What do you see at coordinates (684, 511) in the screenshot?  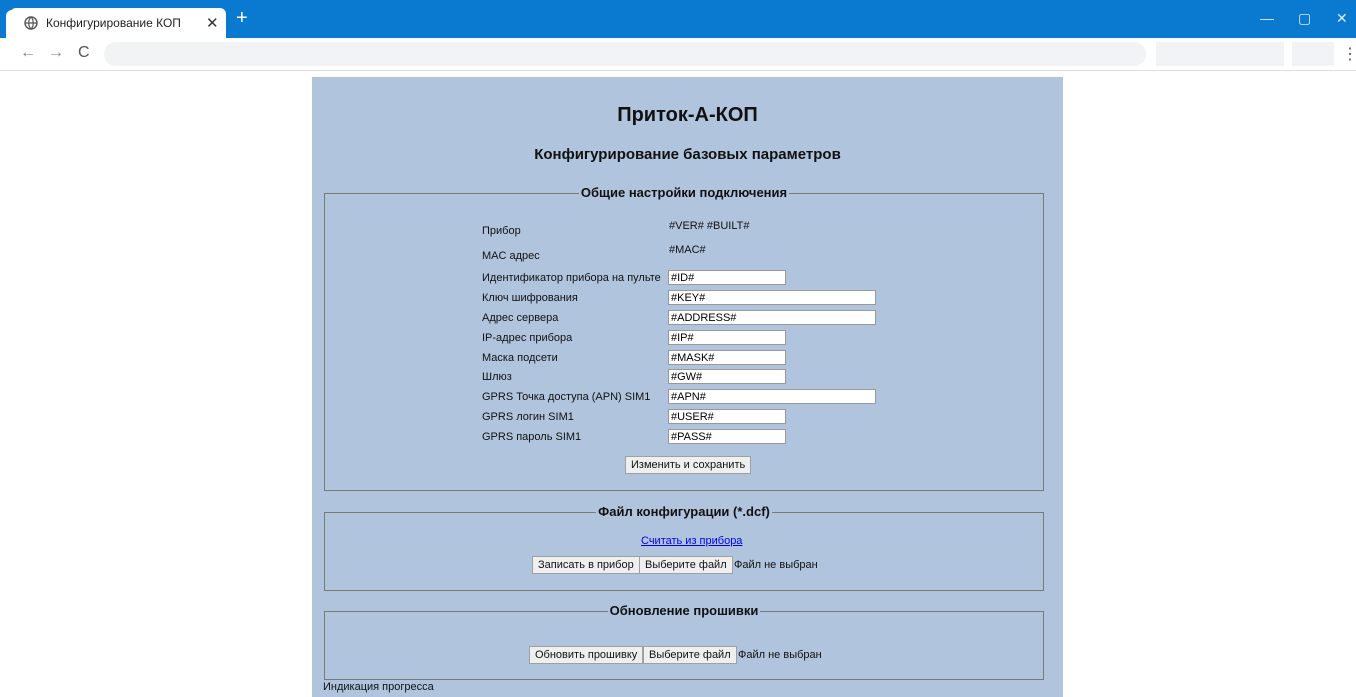 I see `config-file-legend: Файл конфигурации (*.dcf)` at bounding box center [684, 511].